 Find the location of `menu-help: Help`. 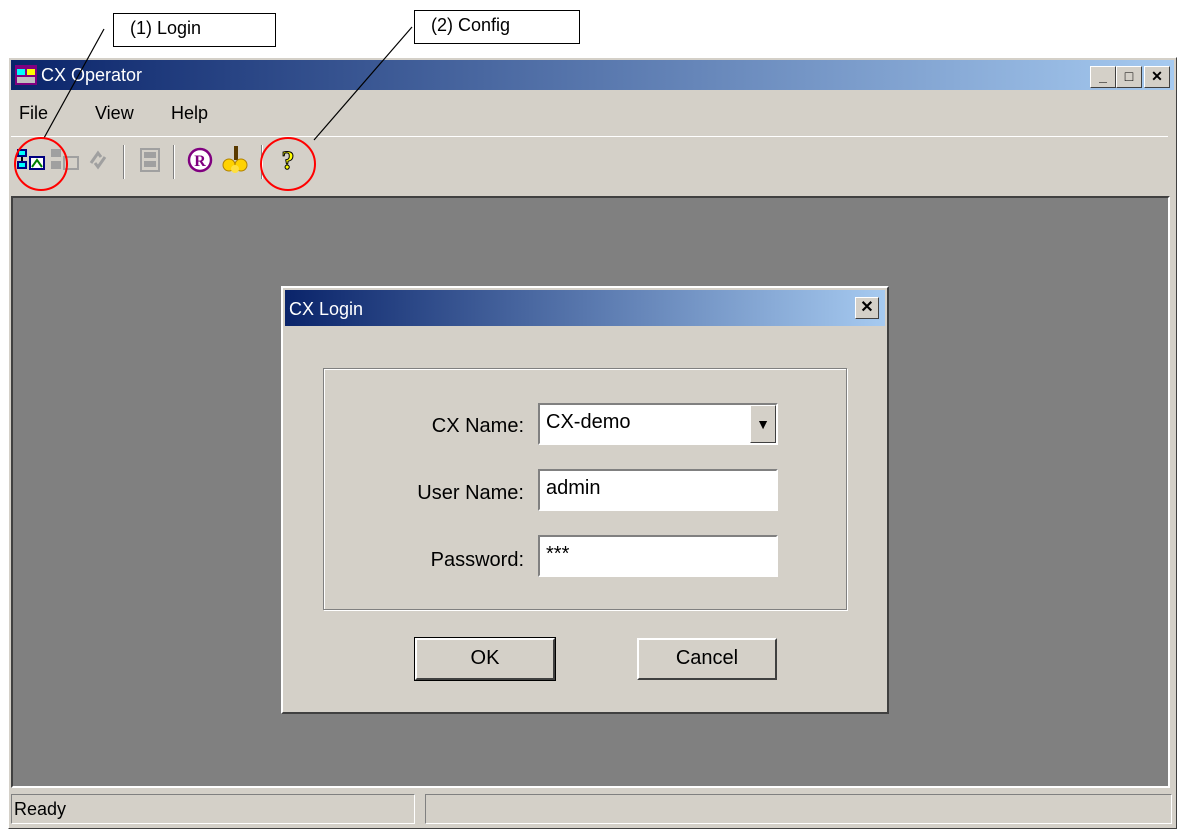

menu-help: Help is located at coordinates (189, 113).